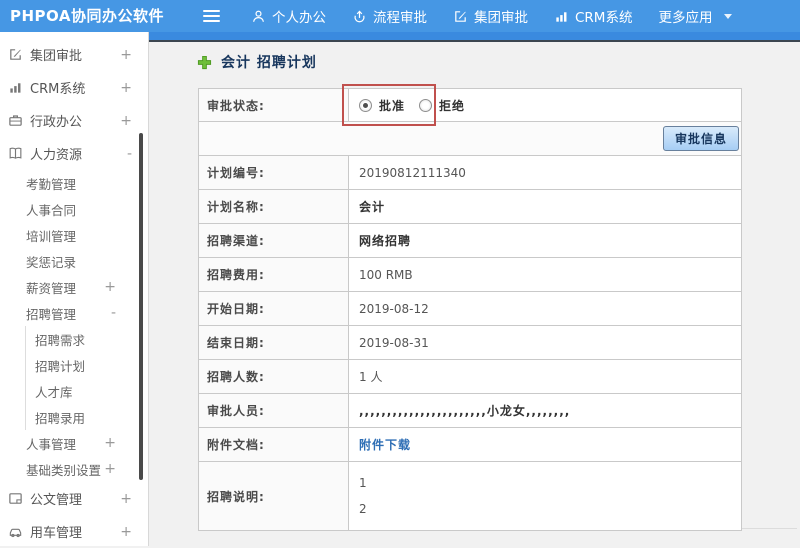 The height and width of the screenshot is (548, 800). I want to click on radio-approve-label: 批准, so click(392, 105).